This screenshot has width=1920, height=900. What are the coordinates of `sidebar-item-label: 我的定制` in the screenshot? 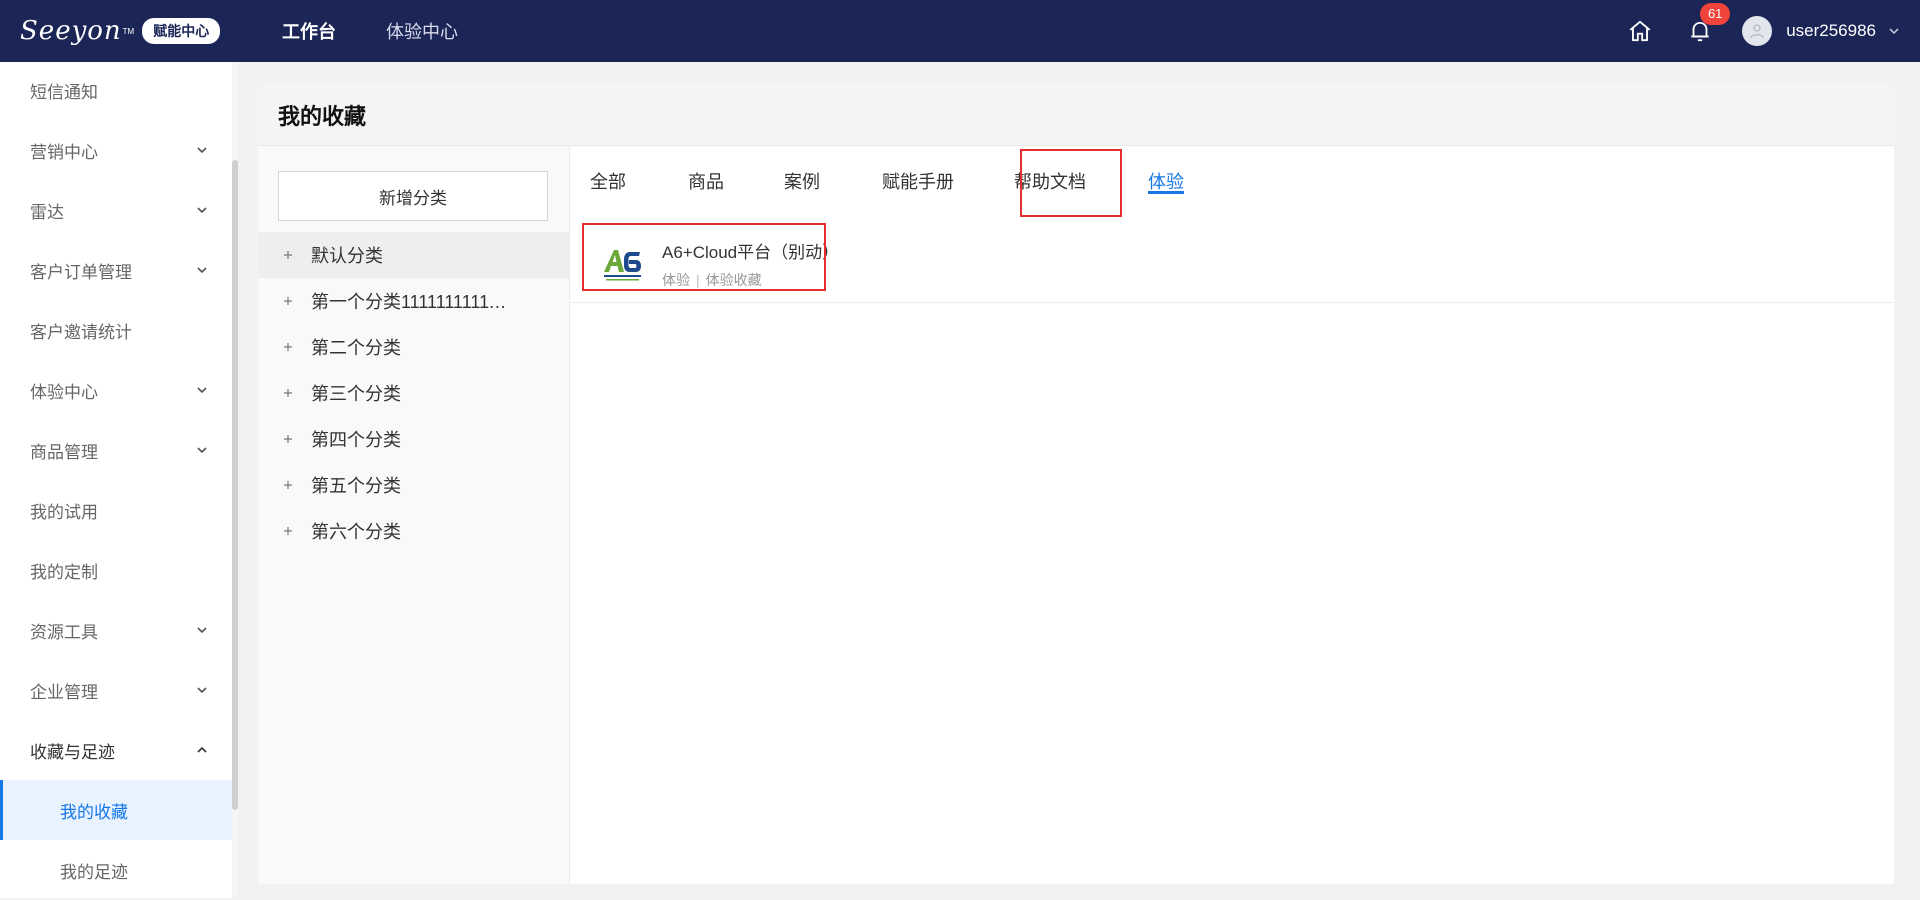 It's located at (64, 572).